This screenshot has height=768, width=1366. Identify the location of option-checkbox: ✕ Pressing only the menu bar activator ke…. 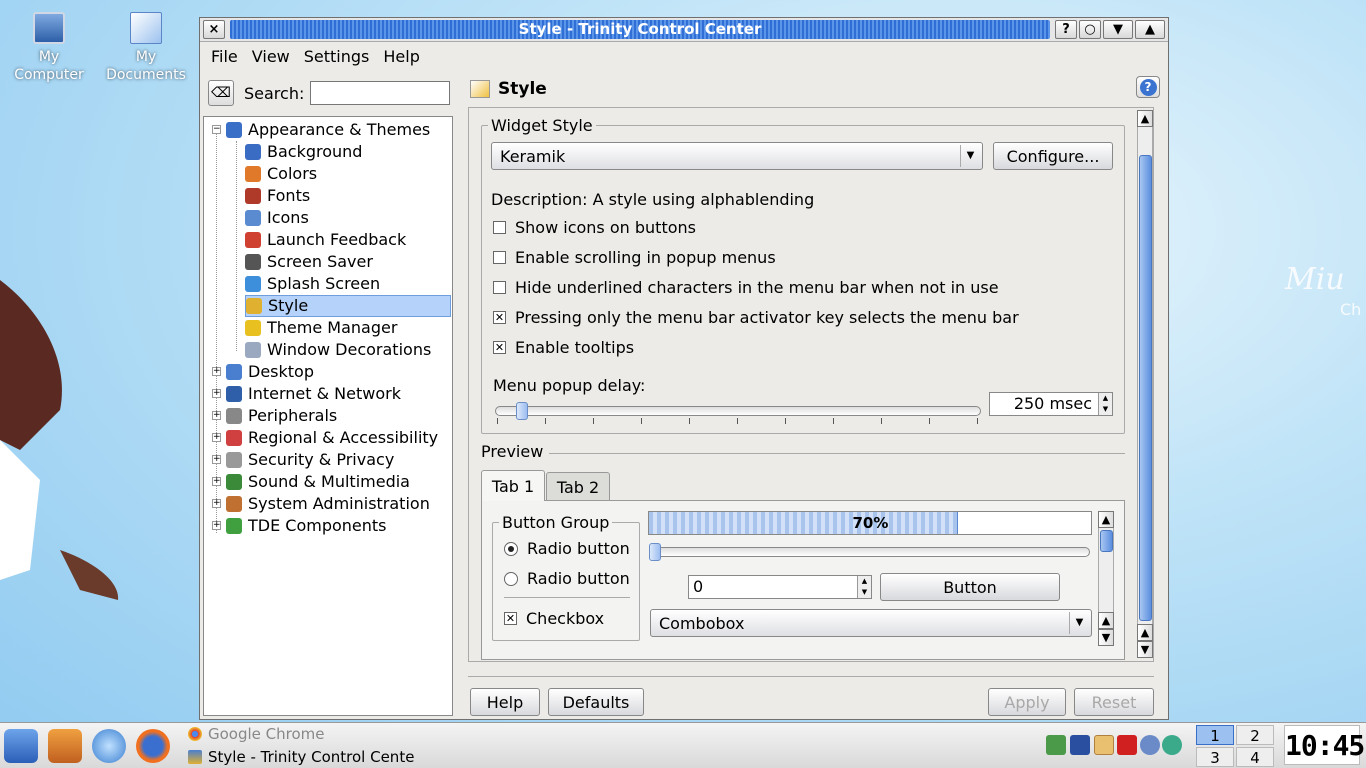
(756, 317).